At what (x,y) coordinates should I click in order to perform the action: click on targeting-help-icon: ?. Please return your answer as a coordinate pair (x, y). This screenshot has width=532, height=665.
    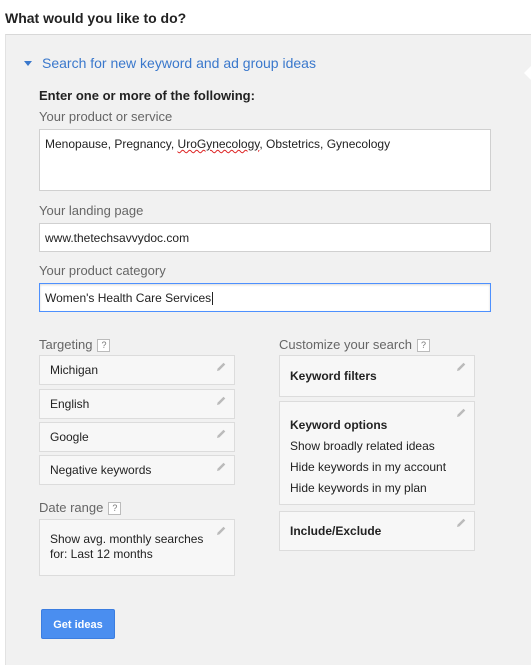
    Looking at the image, I should click on (104, 345).